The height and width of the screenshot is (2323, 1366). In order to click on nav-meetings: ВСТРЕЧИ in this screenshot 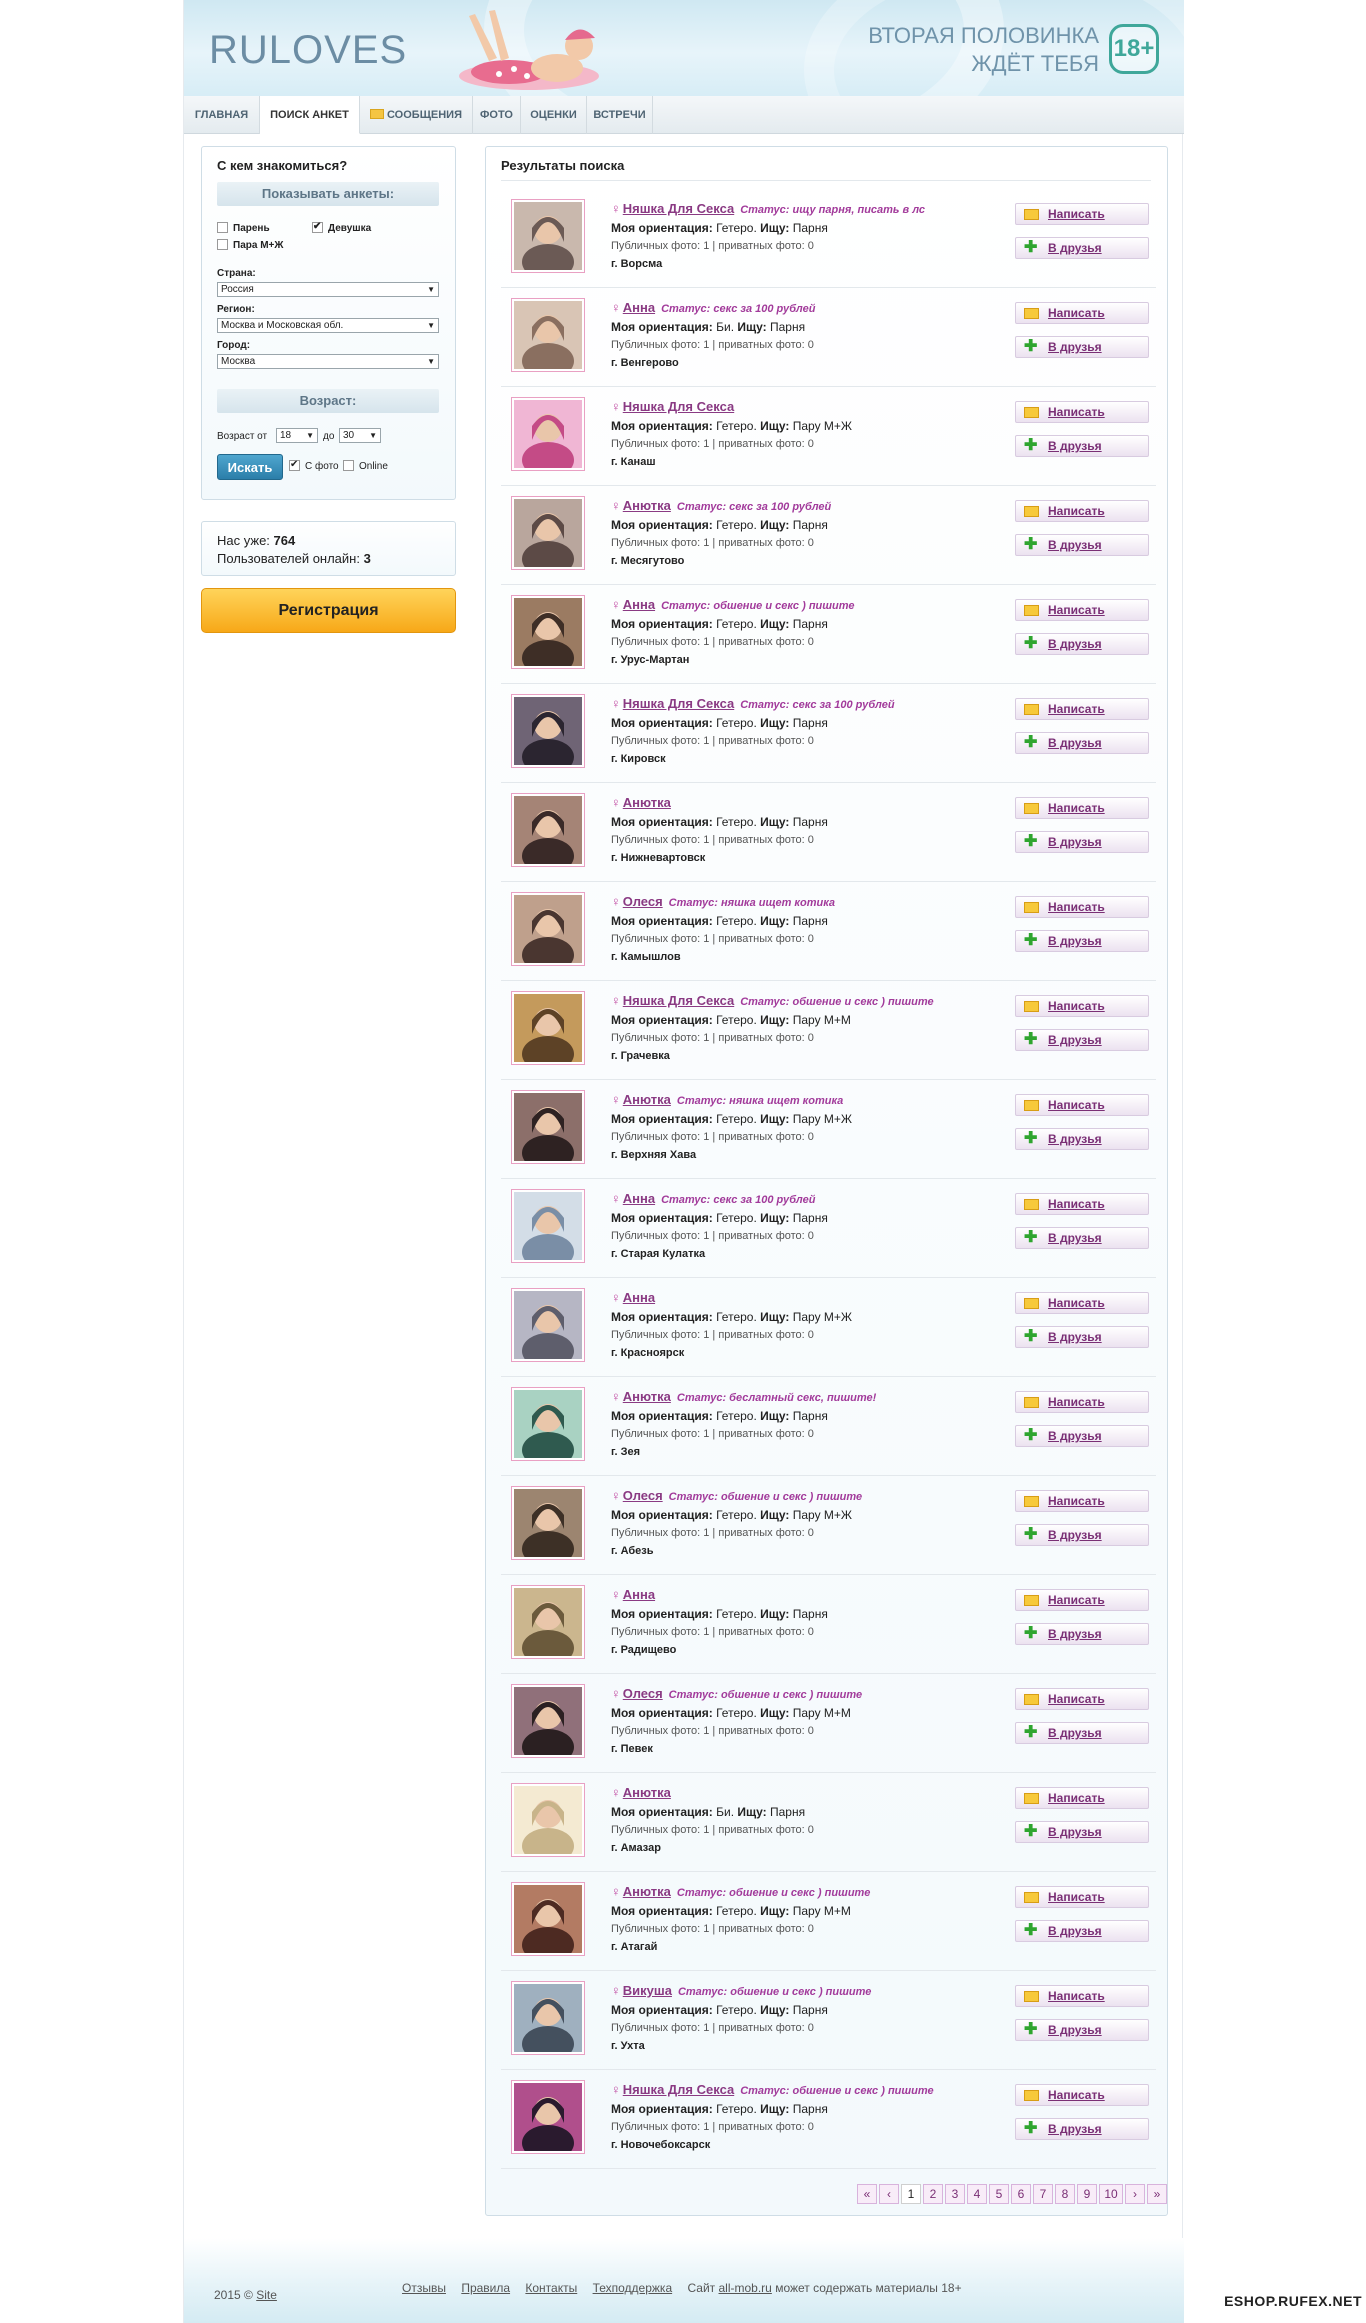, I will do `click(620, 115)`.